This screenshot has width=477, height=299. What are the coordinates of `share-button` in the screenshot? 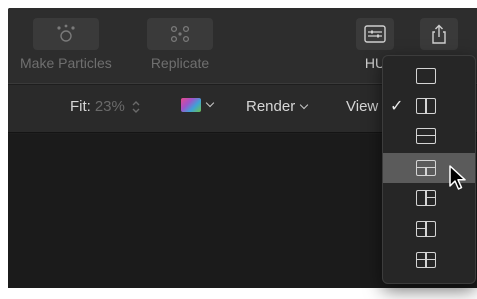 It's located at (439, 34).